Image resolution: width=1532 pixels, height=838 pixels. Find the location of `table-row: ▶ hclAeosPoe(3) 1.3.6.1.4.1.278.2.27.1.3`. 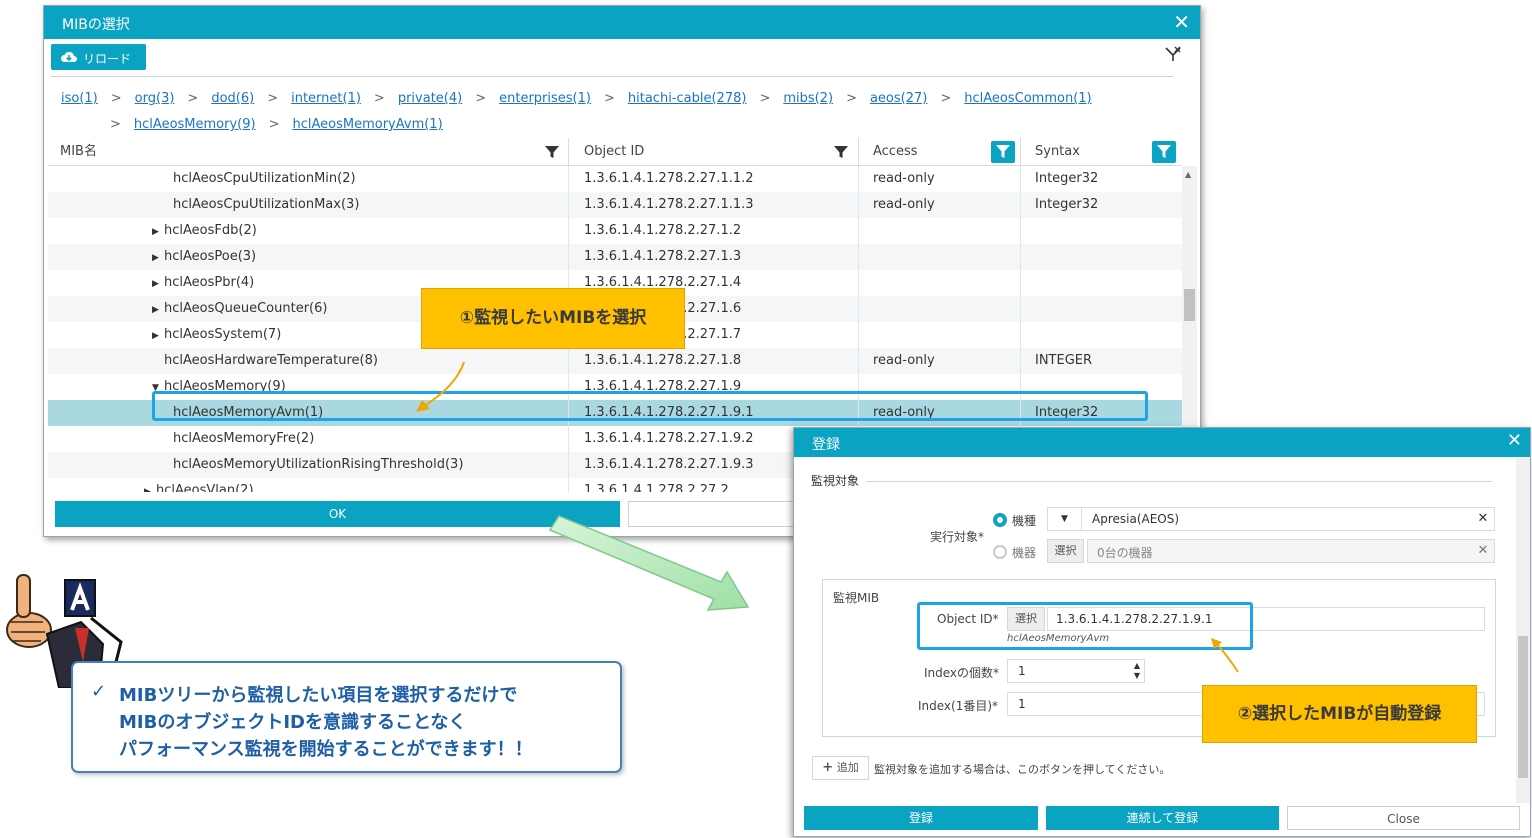

table-row: ▶ hclAeosPoe(3) 1.3.6.1.4.1.278.2.27.1.3 is located at coordinates (615, 257).